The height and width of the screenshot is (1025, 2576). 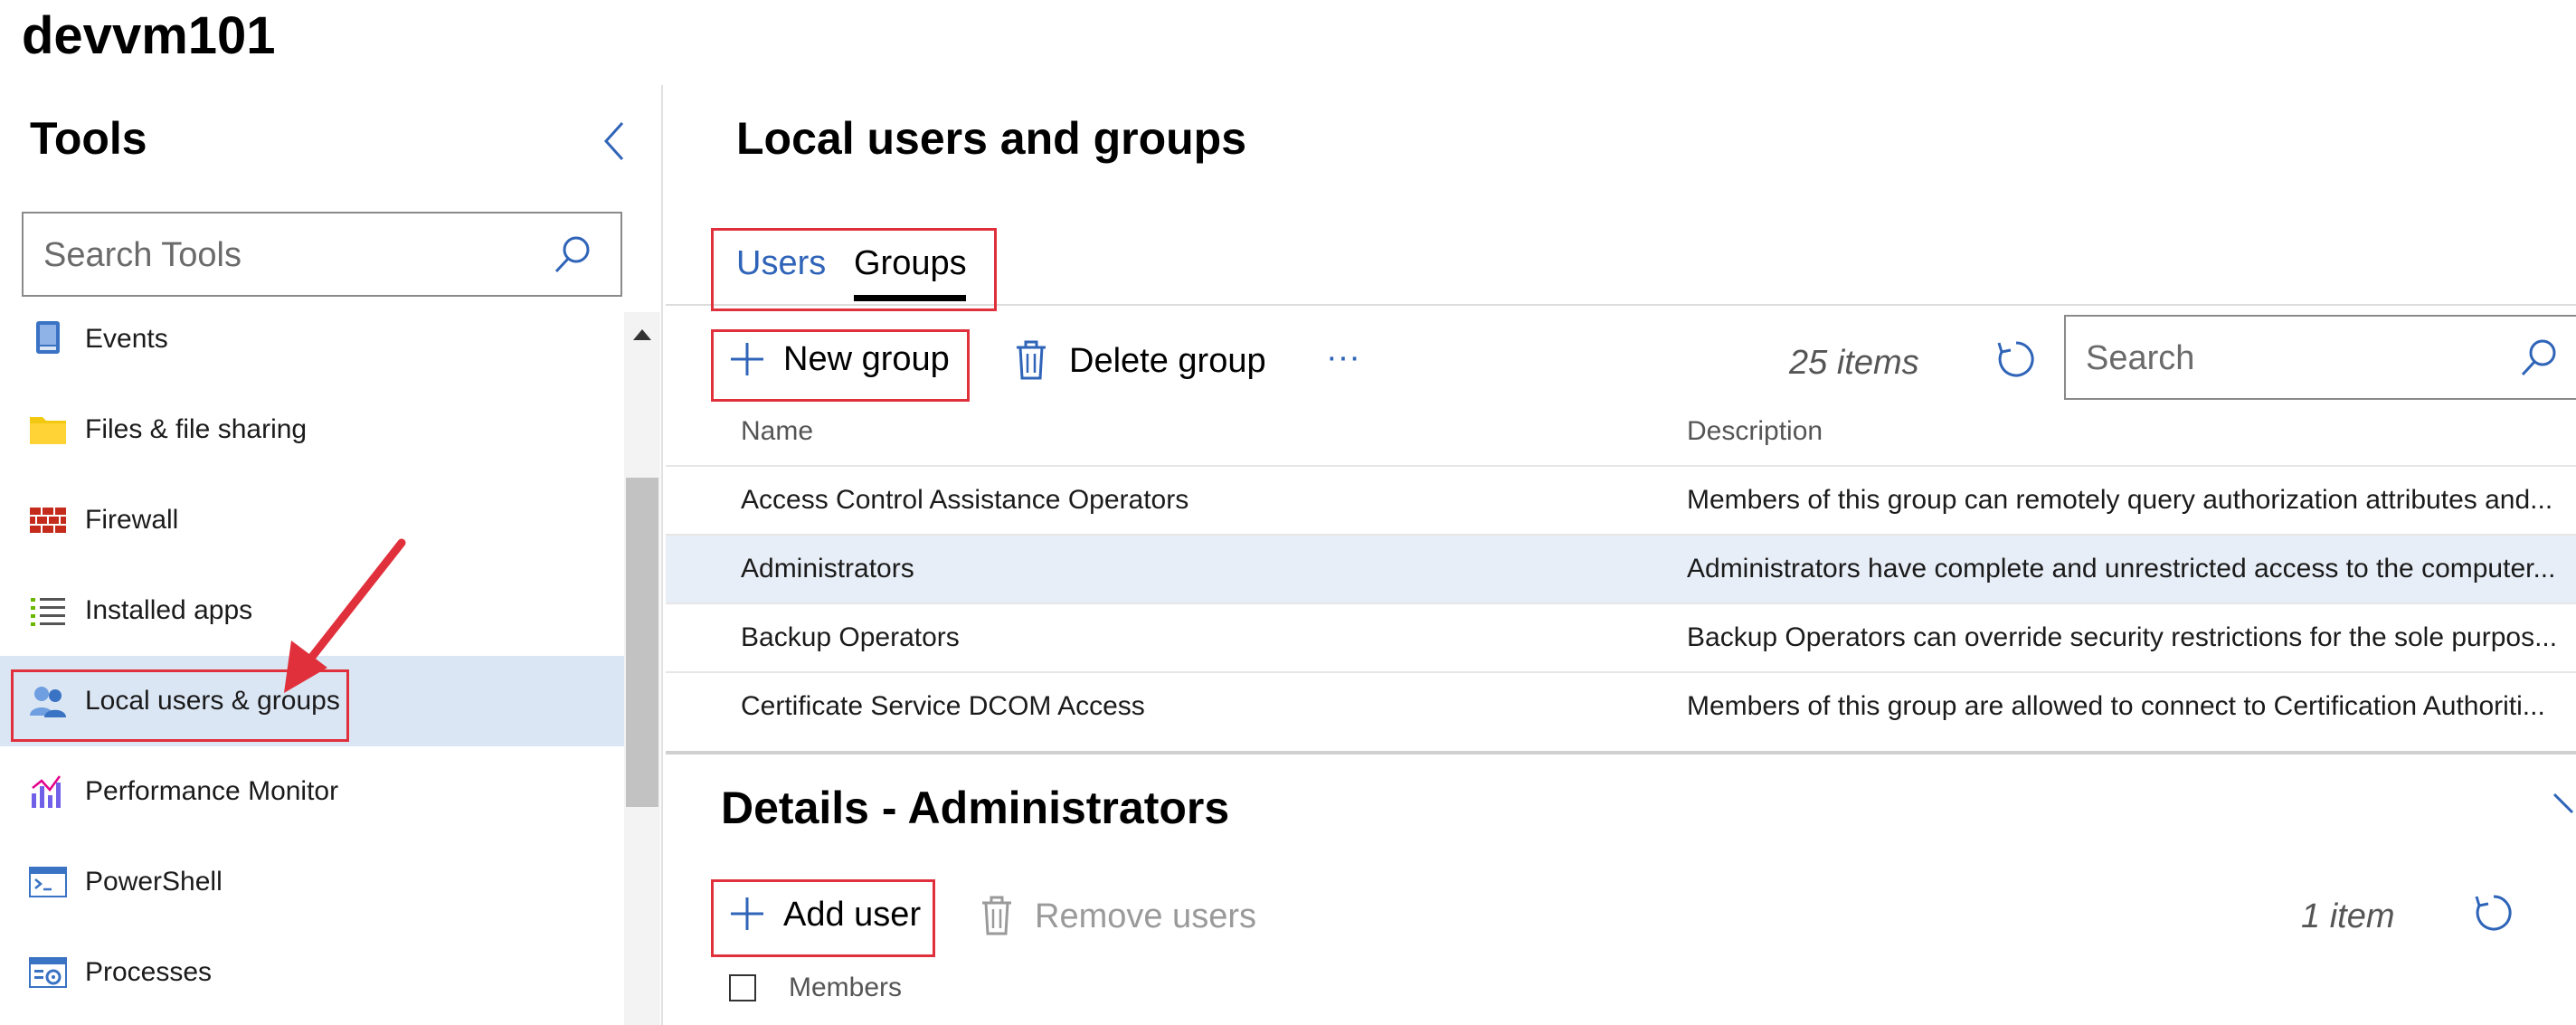 What do you see at coordinates (846, 988) in the screenshot?
I see `members-column-header: Members` at bounding box center [846, 988].